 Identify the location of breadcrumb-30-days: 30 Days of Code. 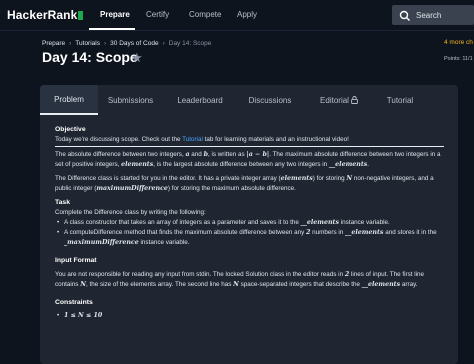
(134, 43).